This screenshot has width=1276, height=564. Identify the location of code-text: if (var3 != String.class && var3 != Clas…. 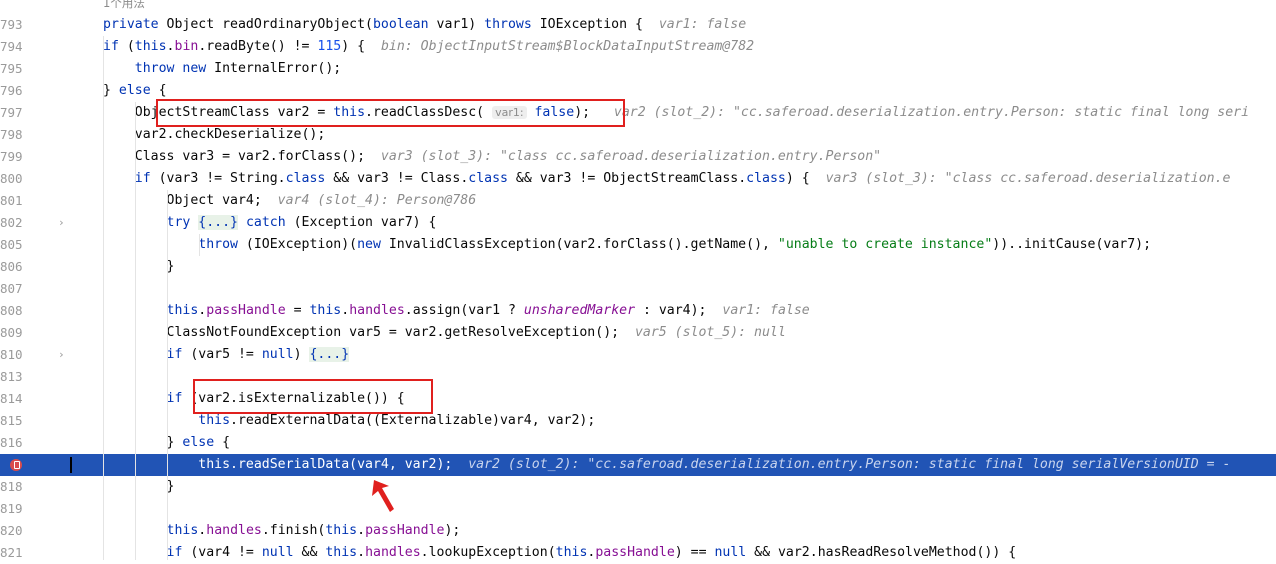
(667, 179).